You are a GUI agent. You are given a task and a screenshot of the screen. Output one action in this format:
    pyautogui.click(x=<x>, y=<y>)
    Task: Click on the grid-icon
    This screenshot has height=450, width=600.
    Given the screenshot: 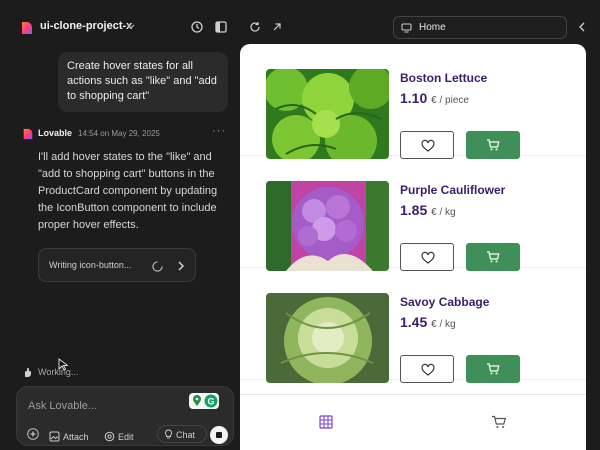 What is the action you would take?
    pyautogui.click(x=326, y=422)
    